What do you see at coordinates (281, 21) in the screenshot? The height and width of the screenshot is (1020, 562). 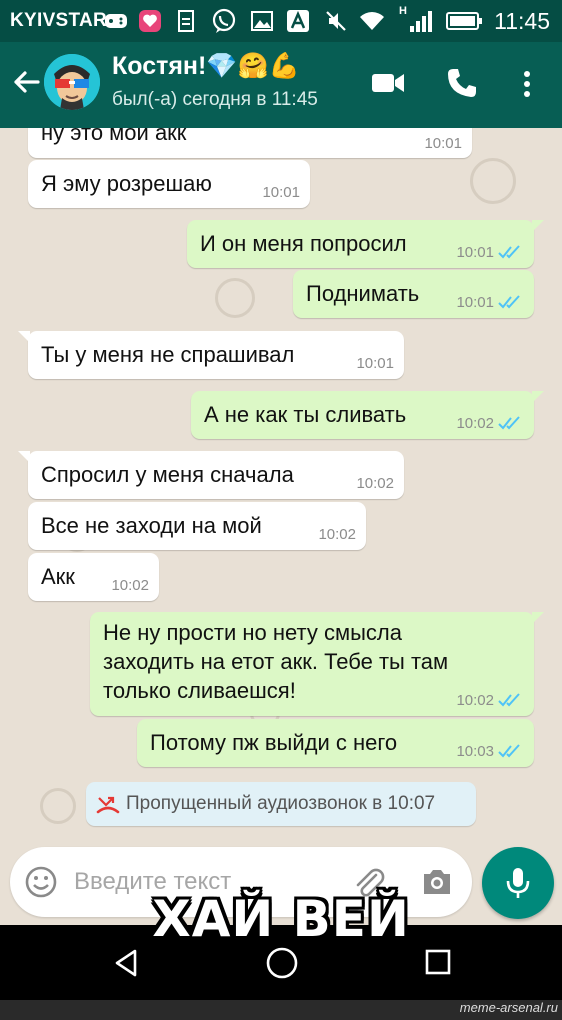 I see `status-bar: KYIVSTAR H 11:45` at bounding box center [281, 21].